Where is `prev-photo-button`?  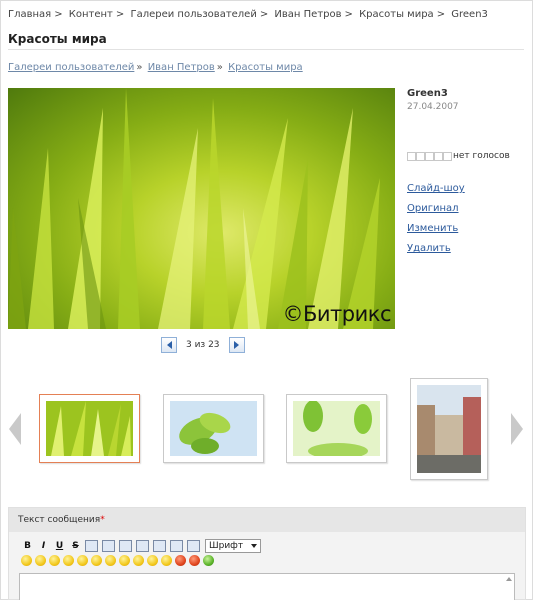 prev-photo-button is located at coordinates (169, 345).